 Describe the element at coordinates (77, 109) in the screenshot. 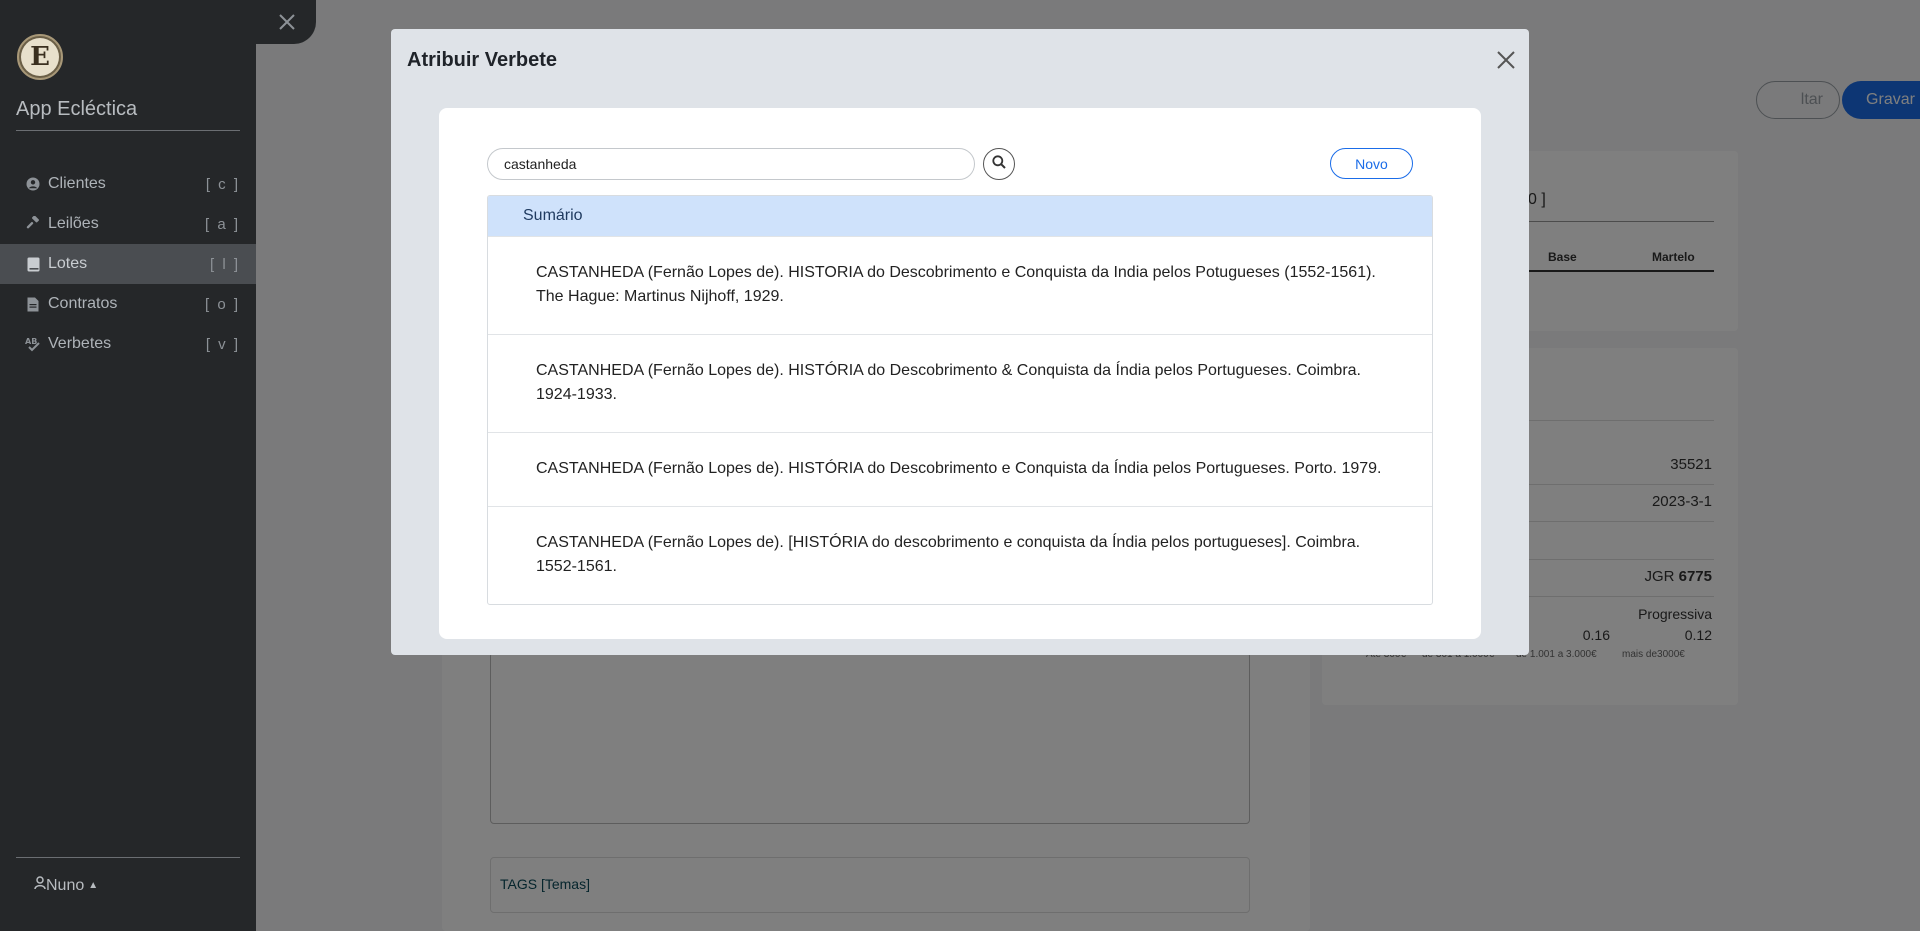

I see `app-title: App Ecléctica` at that location.